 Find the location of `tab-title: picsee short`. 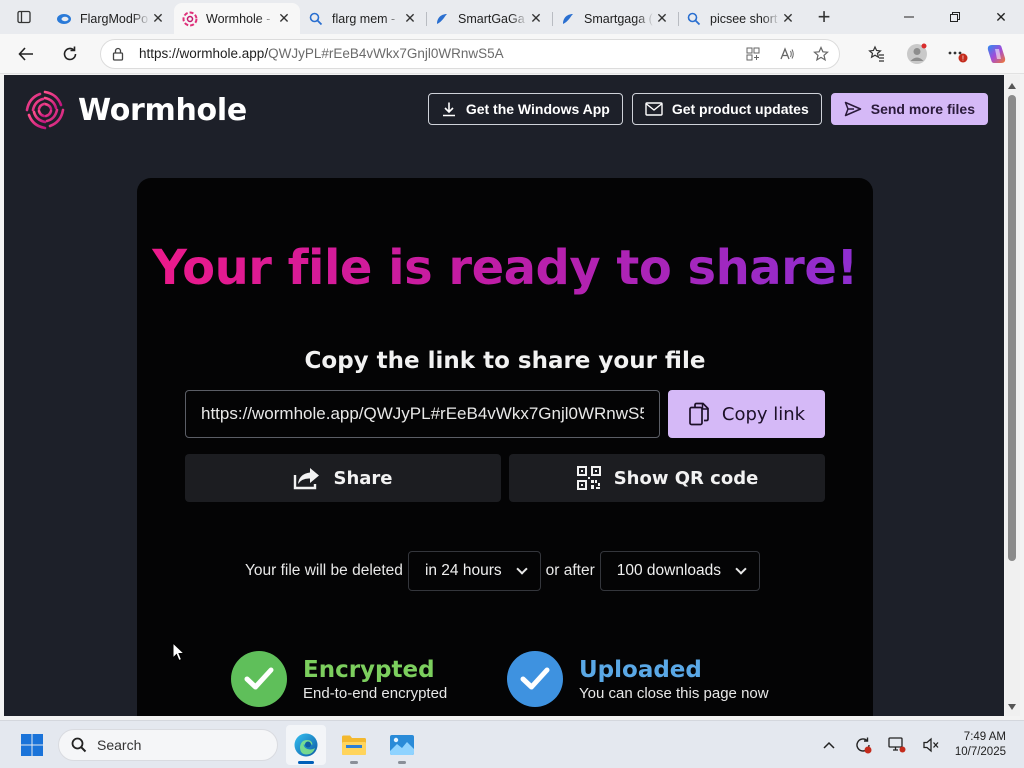

tab-title: picsee short is located at coordinates (744, 18).